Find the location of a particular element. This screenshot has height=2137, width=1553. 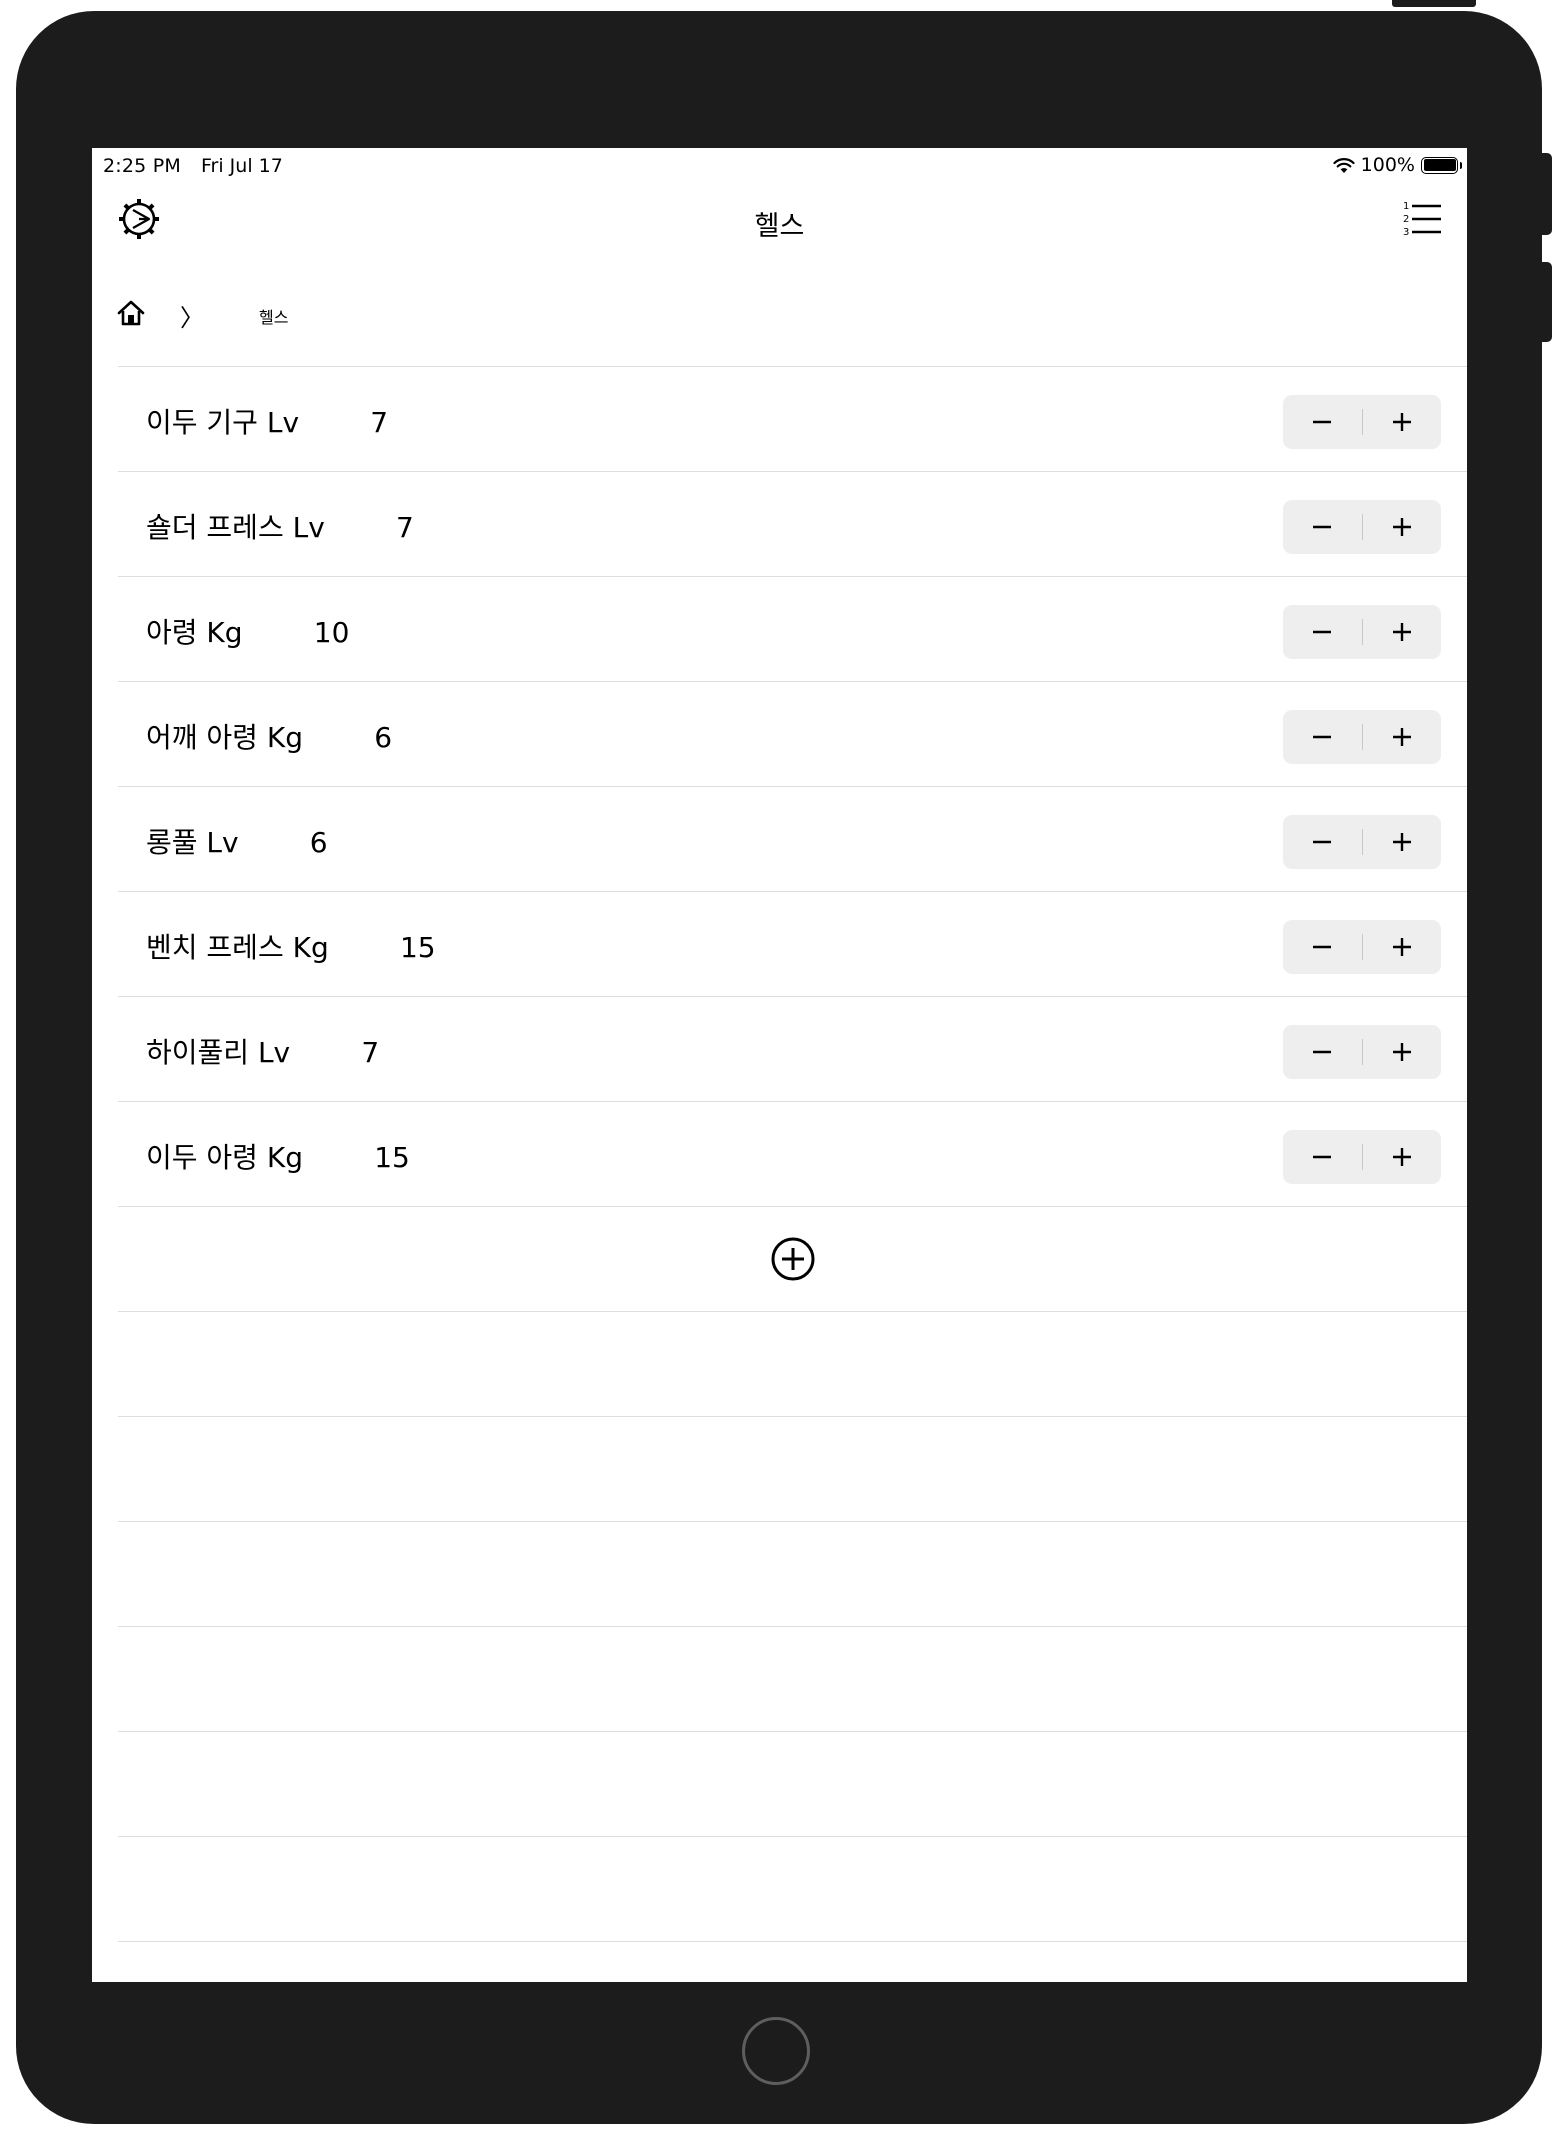

add-exercise-button is located at coordinates (793, 1259).